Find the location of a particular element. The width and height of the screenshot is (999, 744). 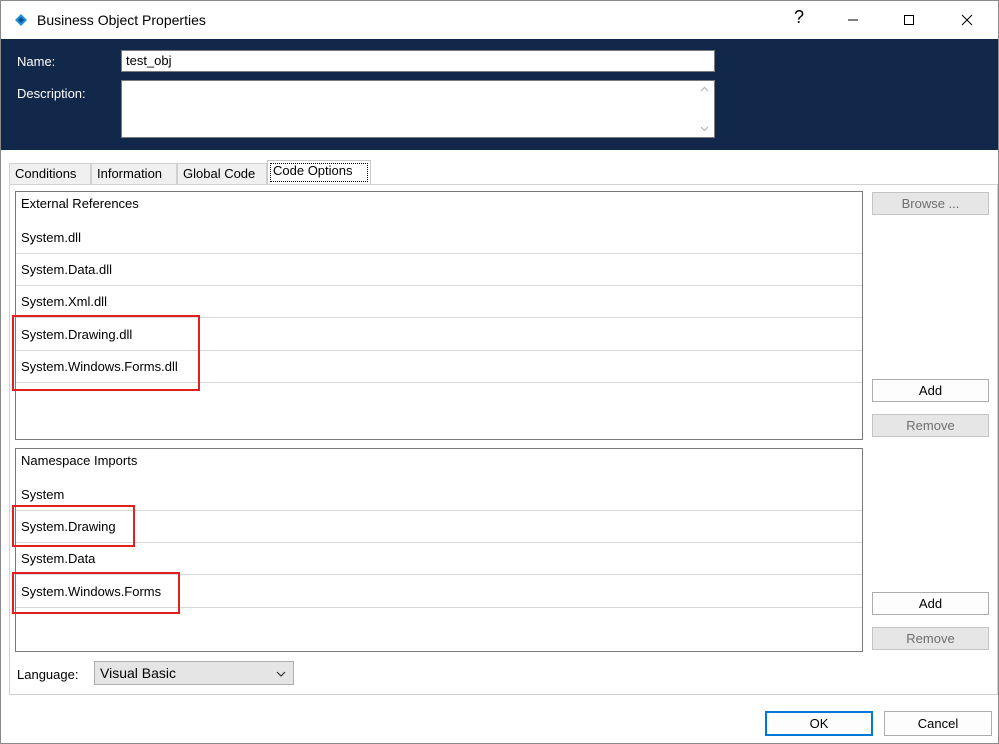

tab-code-options: Code Options is located at coordinates (319, 172).